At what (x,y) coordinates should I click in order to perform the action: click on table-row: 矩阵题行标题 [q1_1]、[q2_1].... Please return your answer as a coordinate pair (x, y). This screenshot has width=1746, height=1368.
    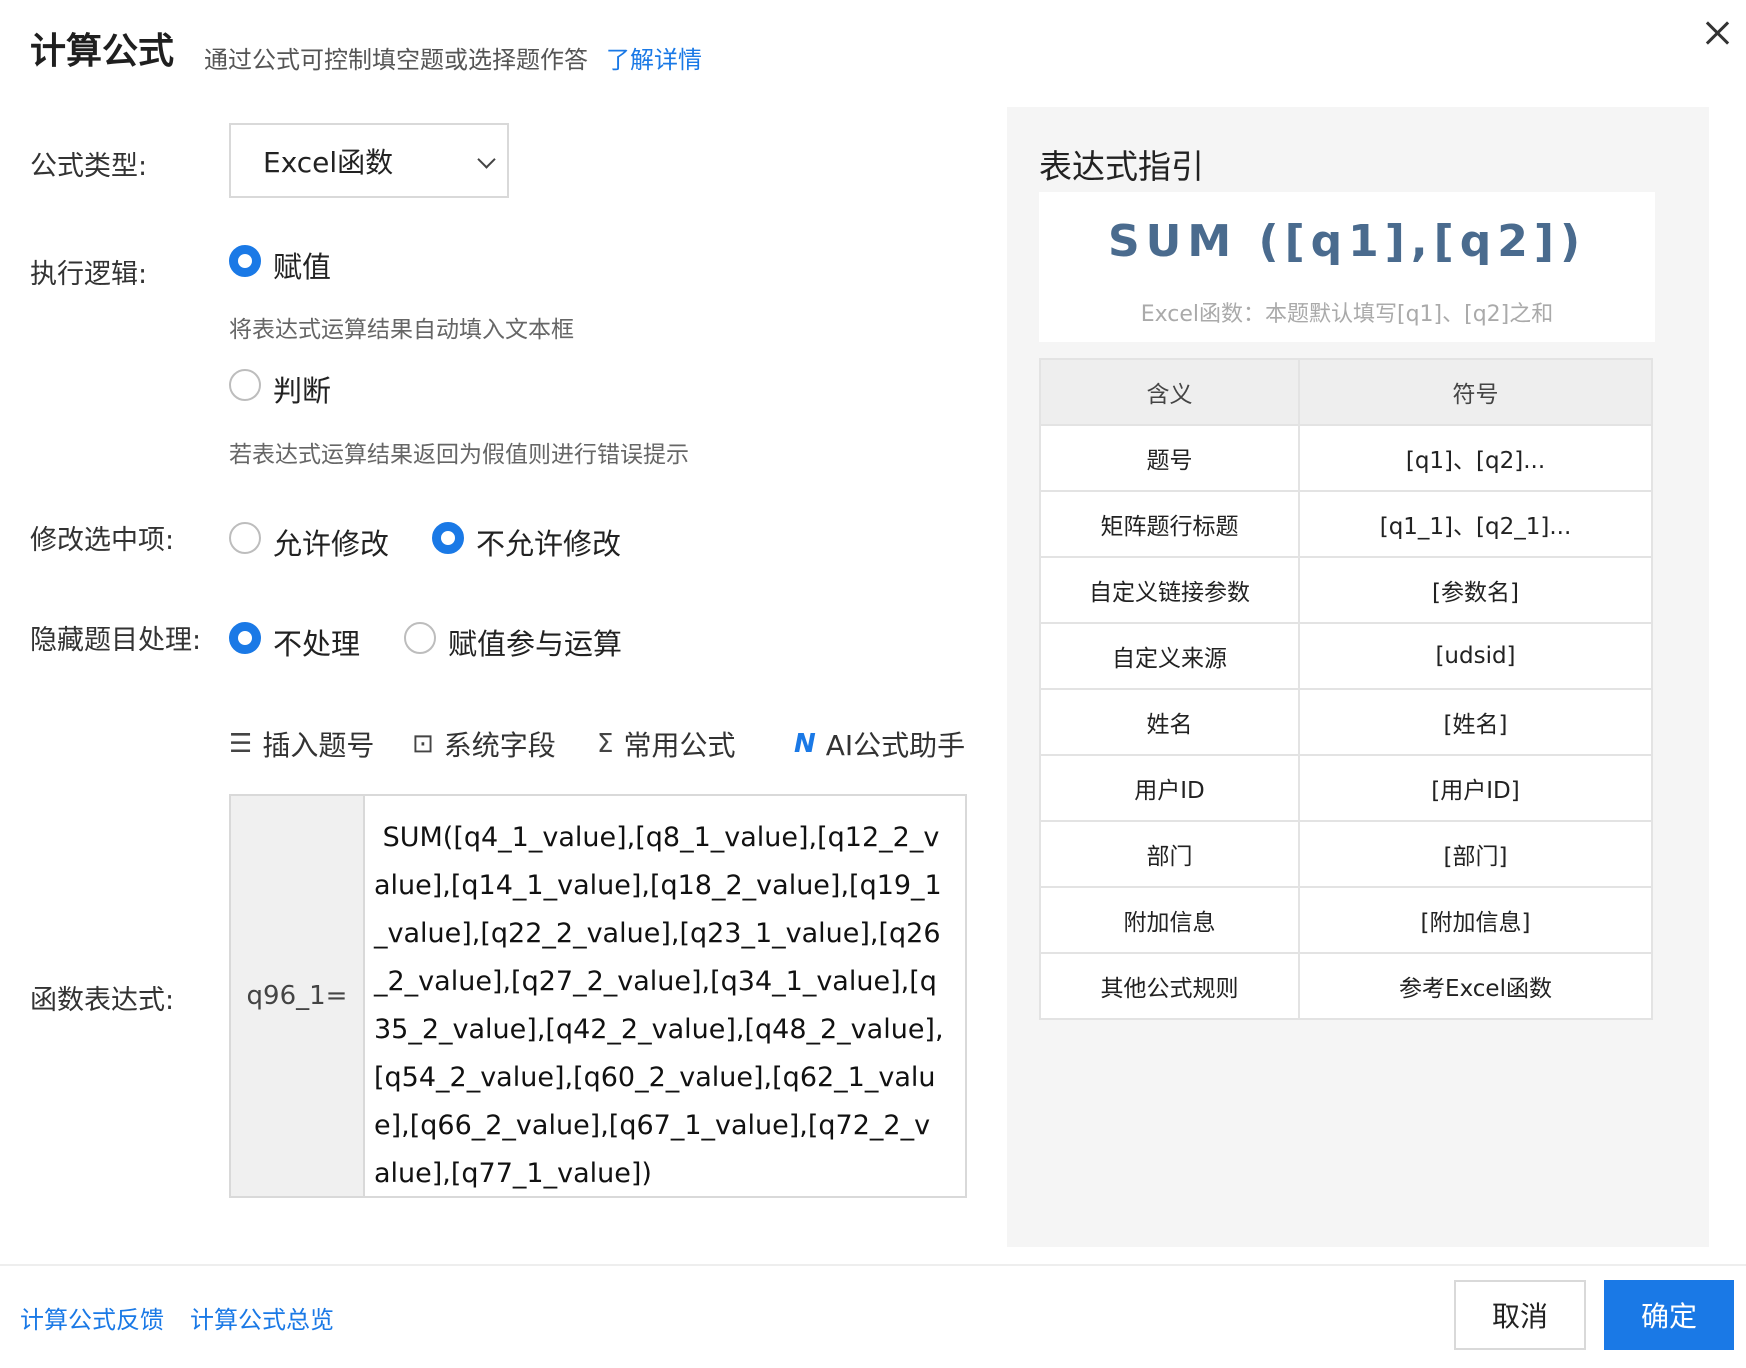
    Looking at the image, I should click on (1346, 524).